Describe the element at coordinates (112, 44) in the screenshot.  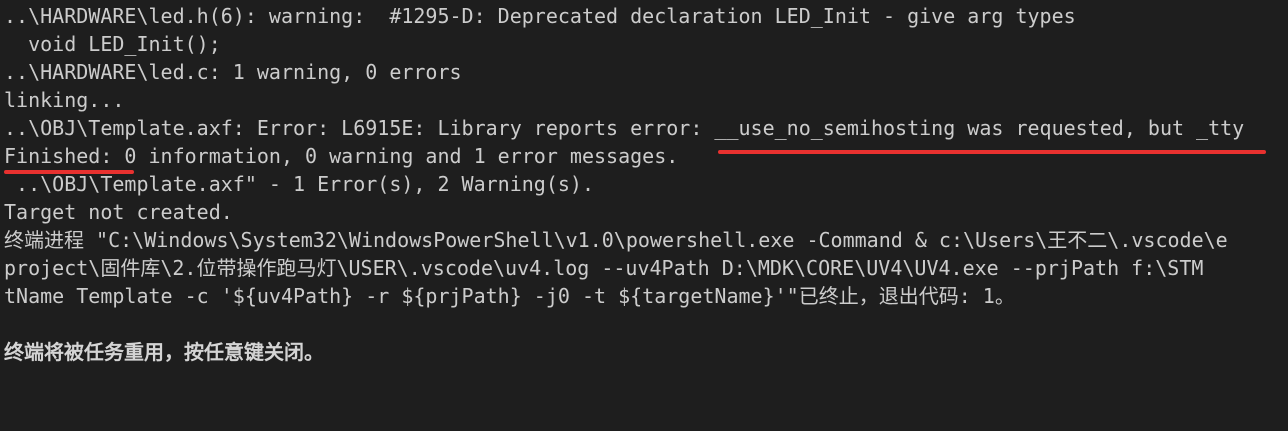
I see `terminal-line: void LED_Init();` at that location.